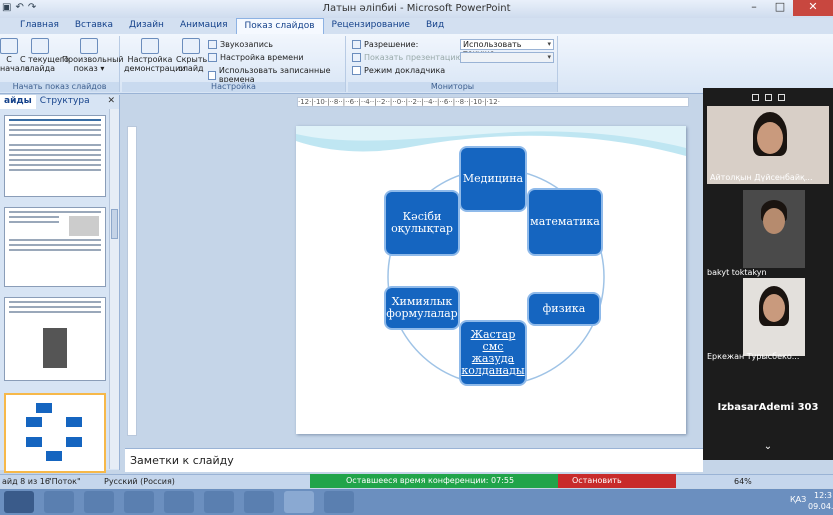  I want to click on clock-time: 12:3, so click(823, 495).